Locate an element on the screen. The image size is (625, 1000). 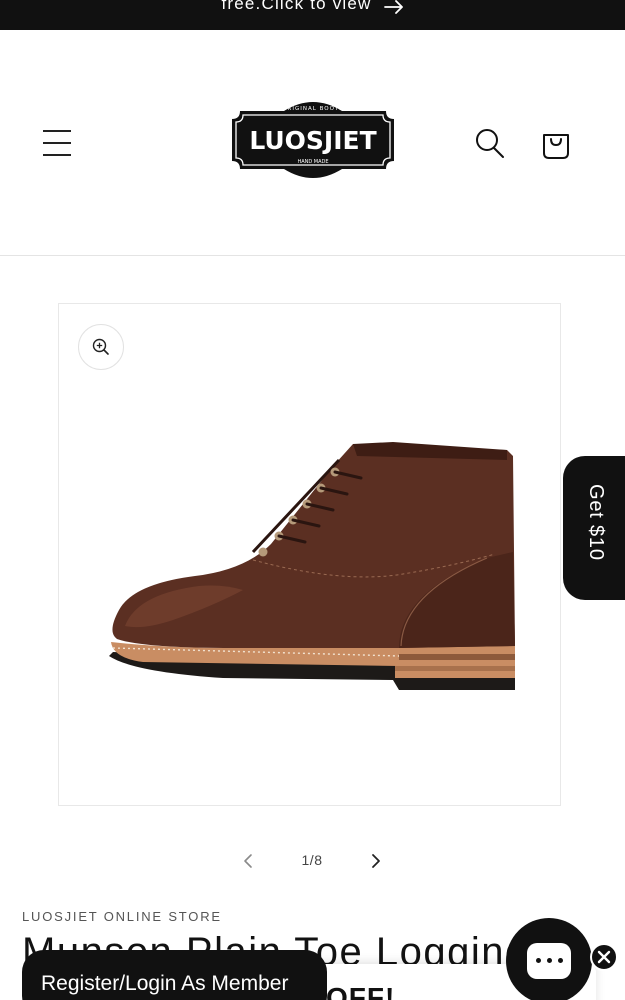
search-icon is located at coordinates (490, 143).